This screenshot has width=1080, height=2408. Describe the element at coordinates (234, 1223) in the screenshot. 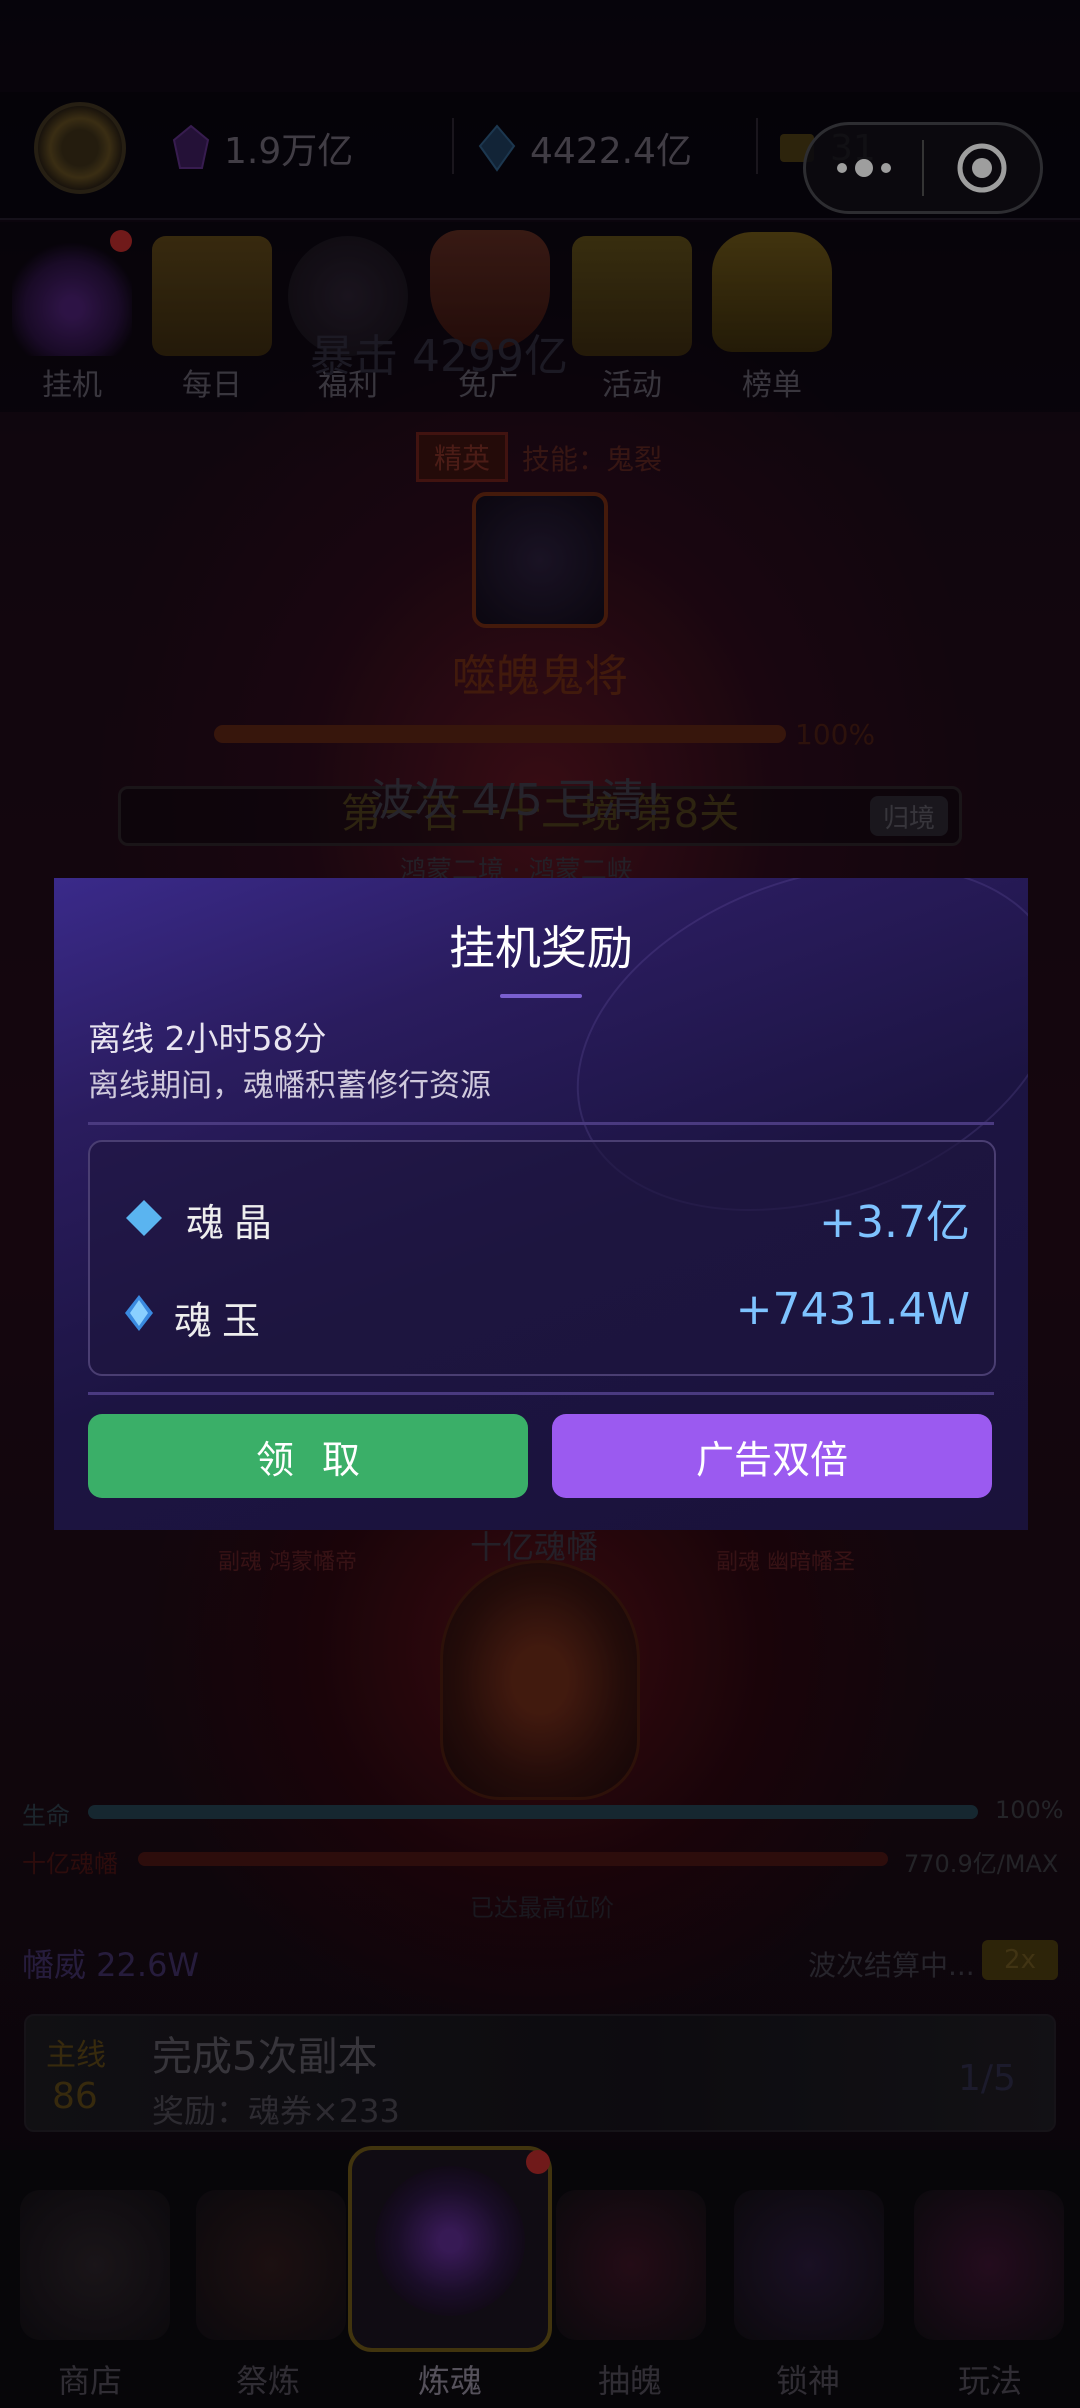

I see `reward-name: 魂晶` at that location.